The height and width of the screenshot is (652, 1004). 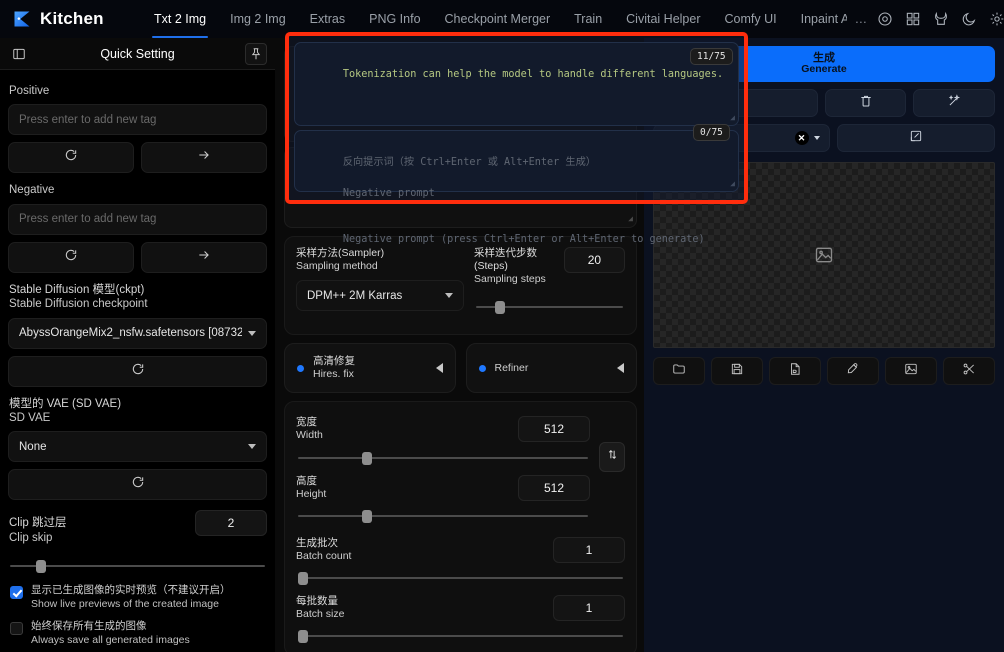 What do you see at coordinates (130, 333) in the screenshot?
I see `checkpoint-value: AbyssOrangeMix2_nsfw.safetensors [087329` at bounding box center [130, 333].